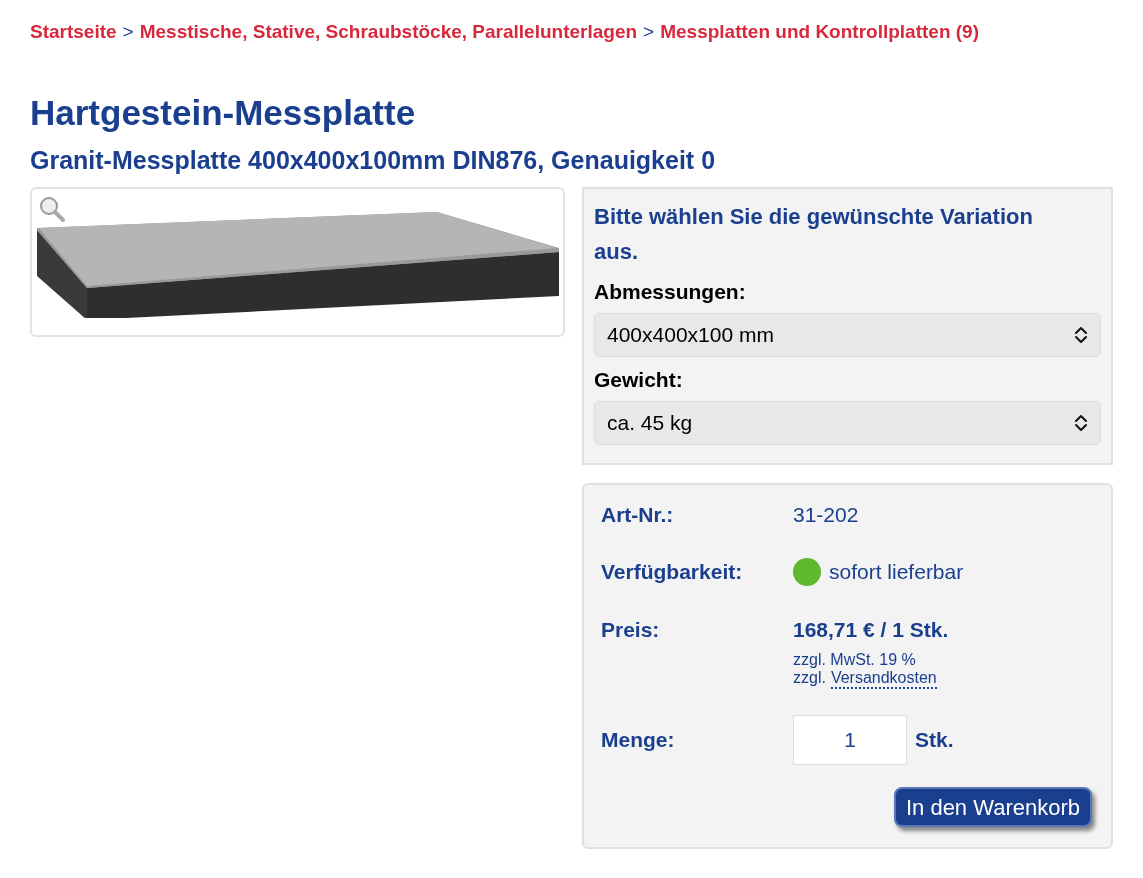 This screenshot has height=878, width=1143. What do you see at coordinates (896, 572) in the screenshot?
I see `availability-status: sofort lieferbar` at bounding box center [896, 572].